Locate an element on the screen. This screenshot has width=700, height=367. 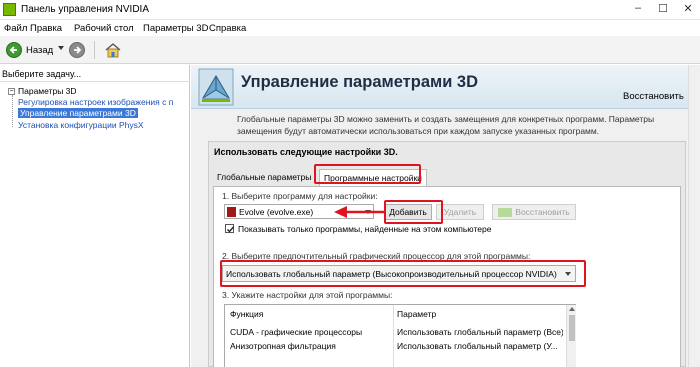
step1-label: 1. Выберите программу для настройки: is located at coordinates (300, 196).